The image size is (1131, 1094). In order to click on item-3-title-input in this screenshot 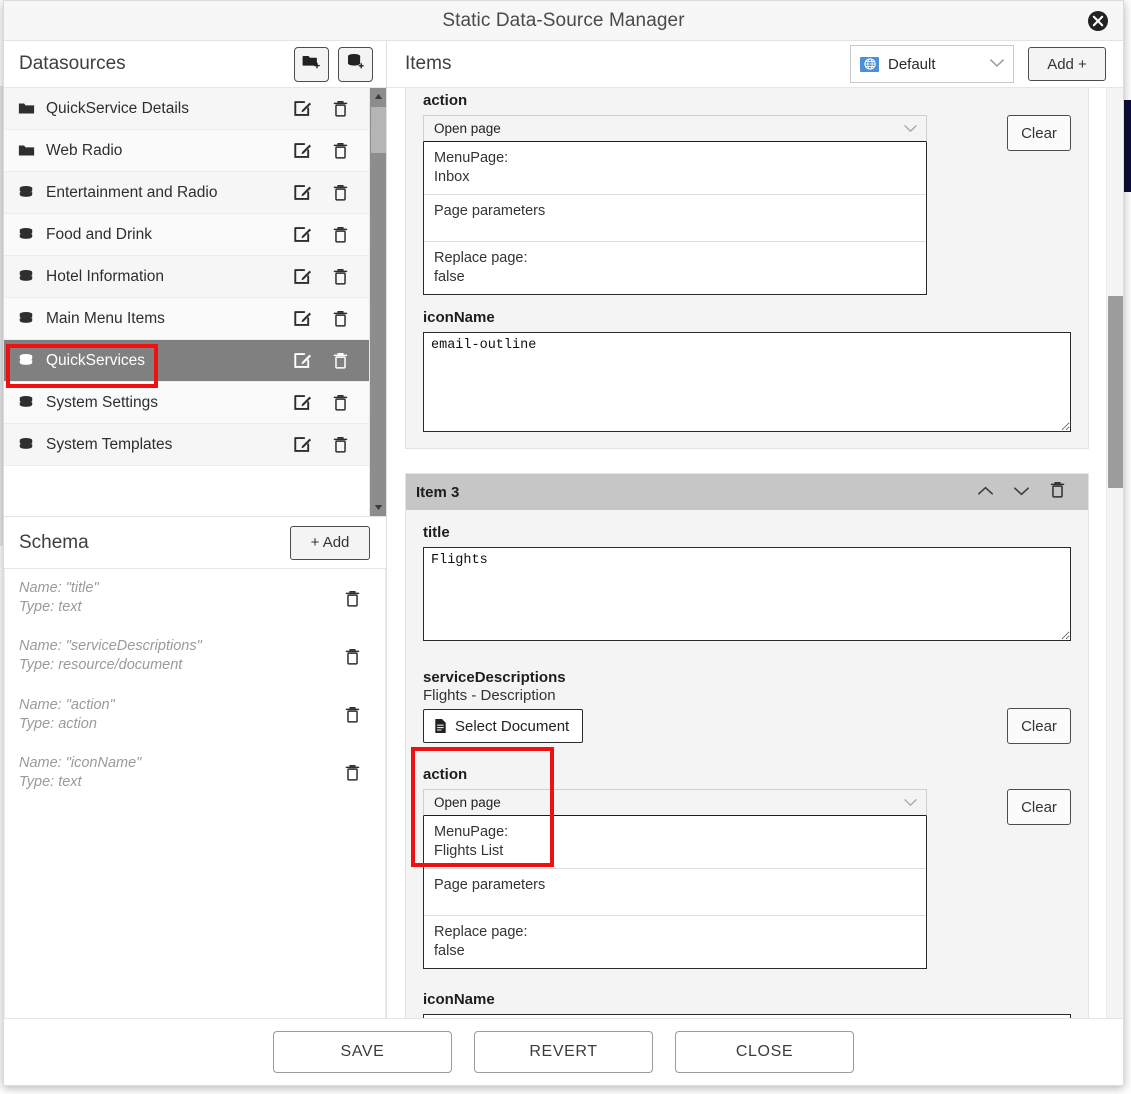, I will do `click(747, 594)`.